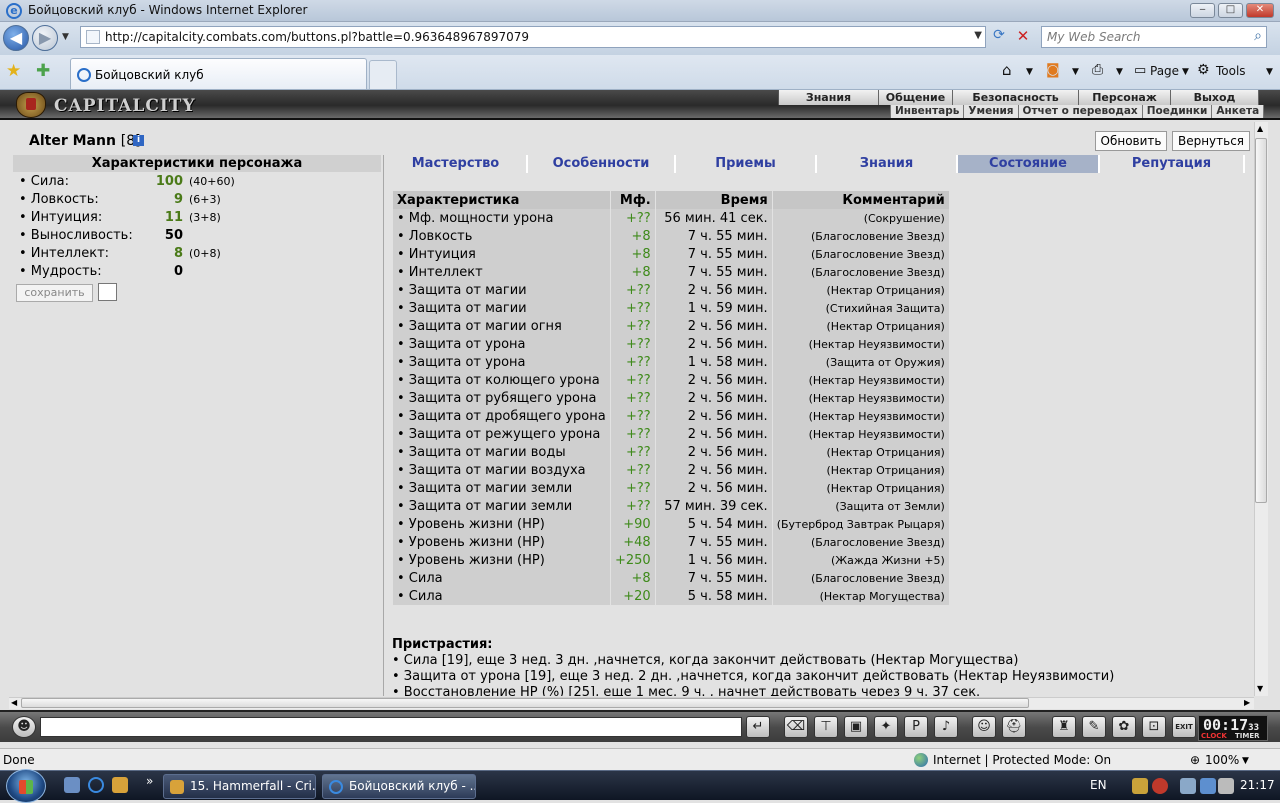 This screenshot has height=803, width=1280. What do you see at coordinates (456, 164) in the screenshot?
I see `tab-mastery: Мастерство` at bounding box center [456, 164].